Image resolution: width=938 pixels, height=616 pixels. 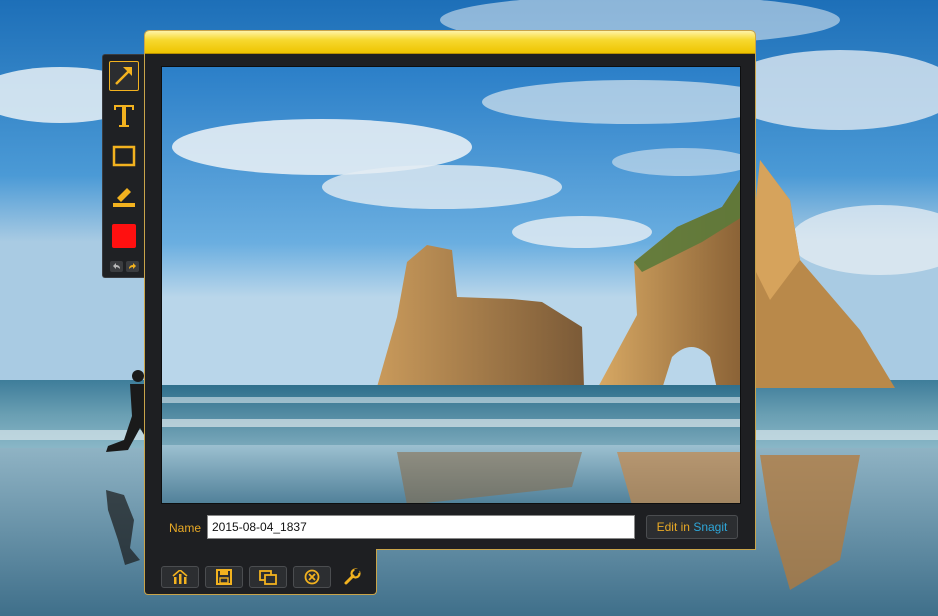 I want to click on save-button, so click(x=224, y=577).